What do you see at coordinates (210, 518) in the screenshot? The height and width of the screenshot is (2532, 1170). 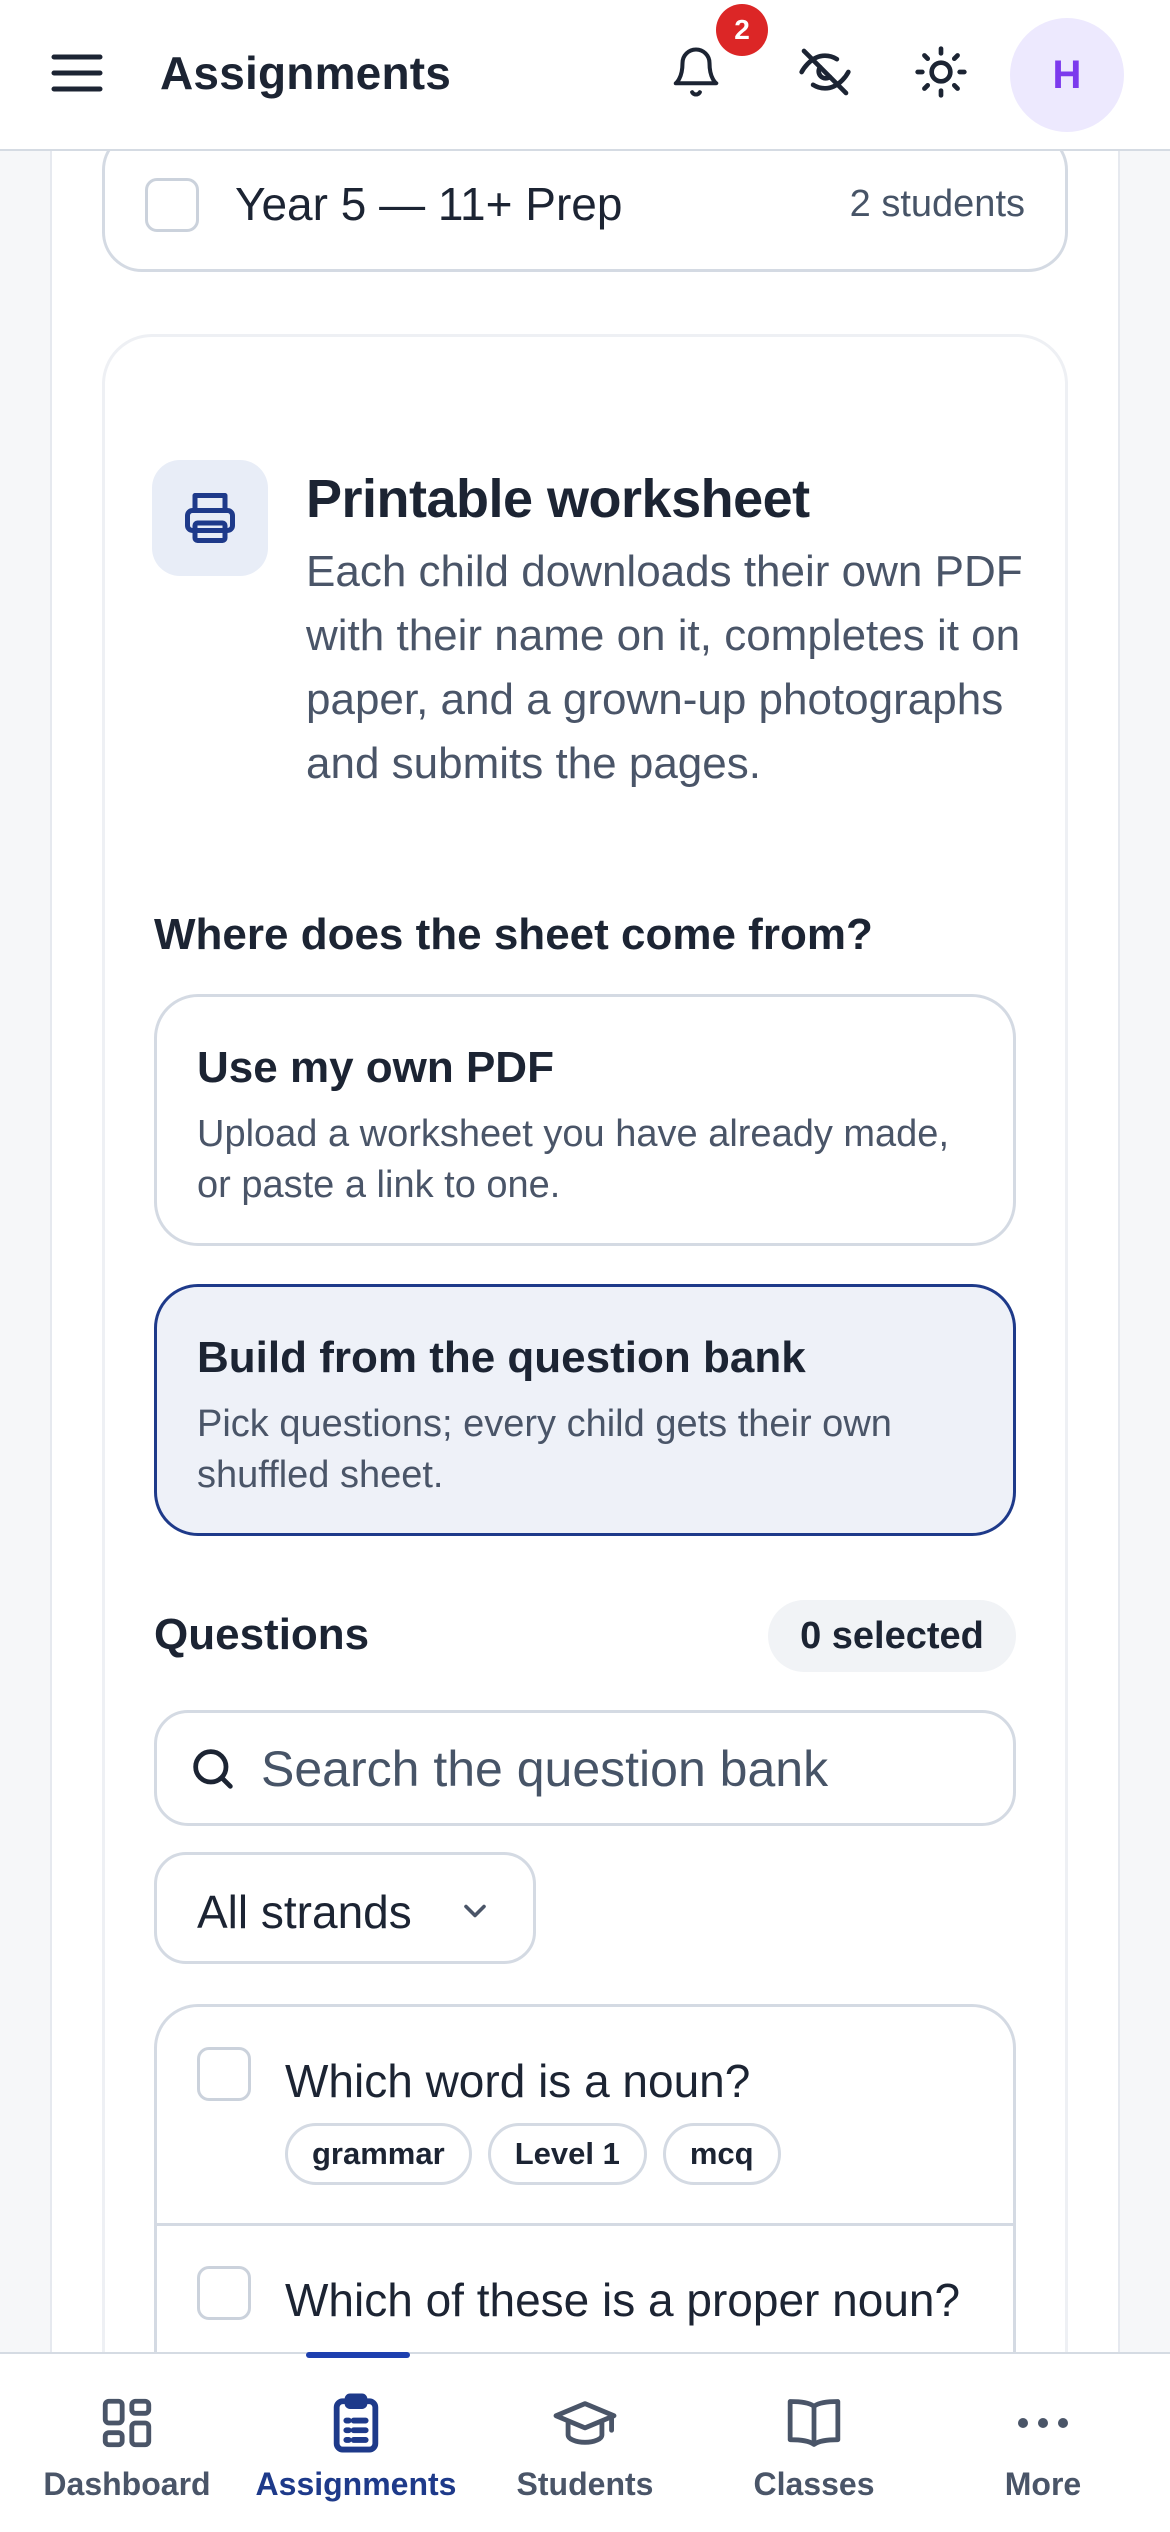 I see `printer-icon` at bounding box center [210, 518].